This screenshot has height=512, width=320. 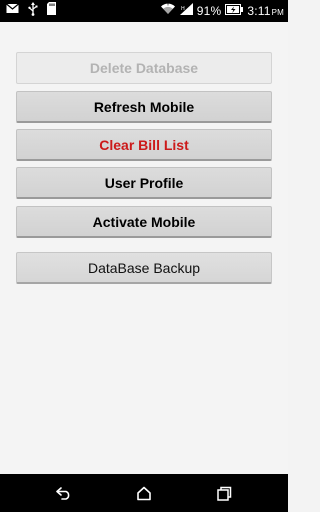 I want to click on database-backup-button: DataBase Backup, so click(x=144, y=268).